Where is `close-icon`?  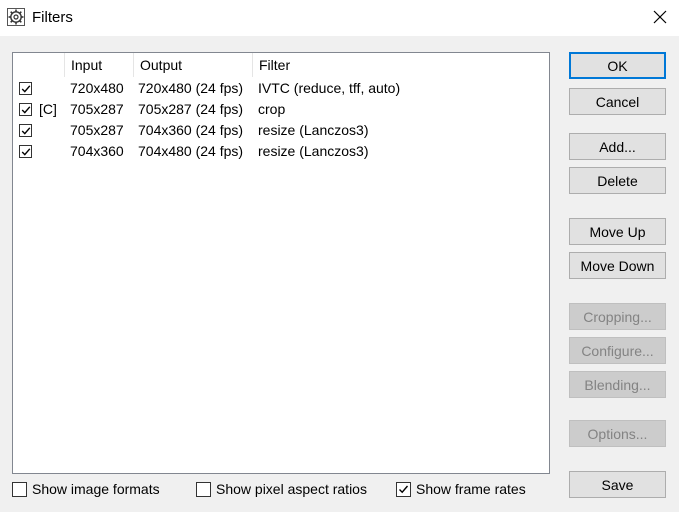
close-icon is located at coordinates (660, 17).